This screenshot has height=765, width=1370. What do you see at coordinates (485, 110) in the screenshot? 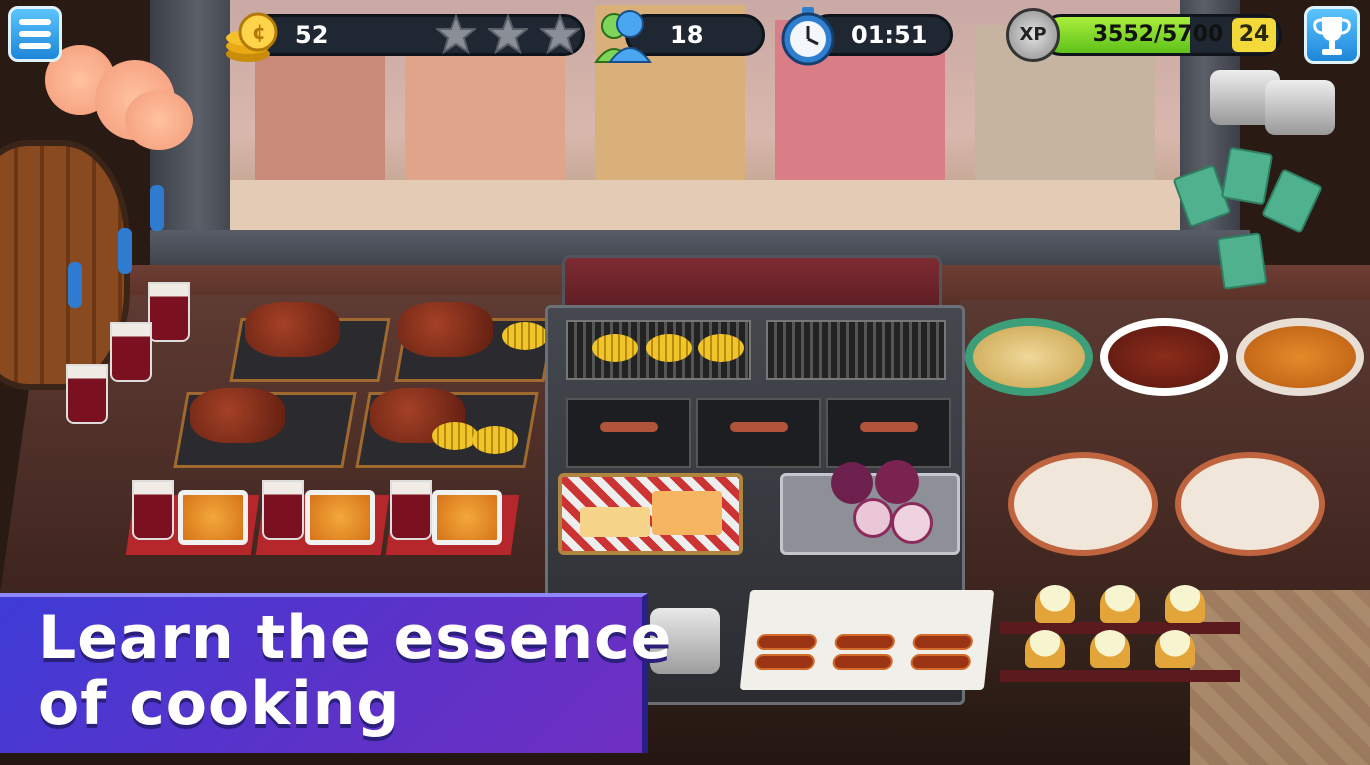
I see `building` at bounding box center [485, 110].